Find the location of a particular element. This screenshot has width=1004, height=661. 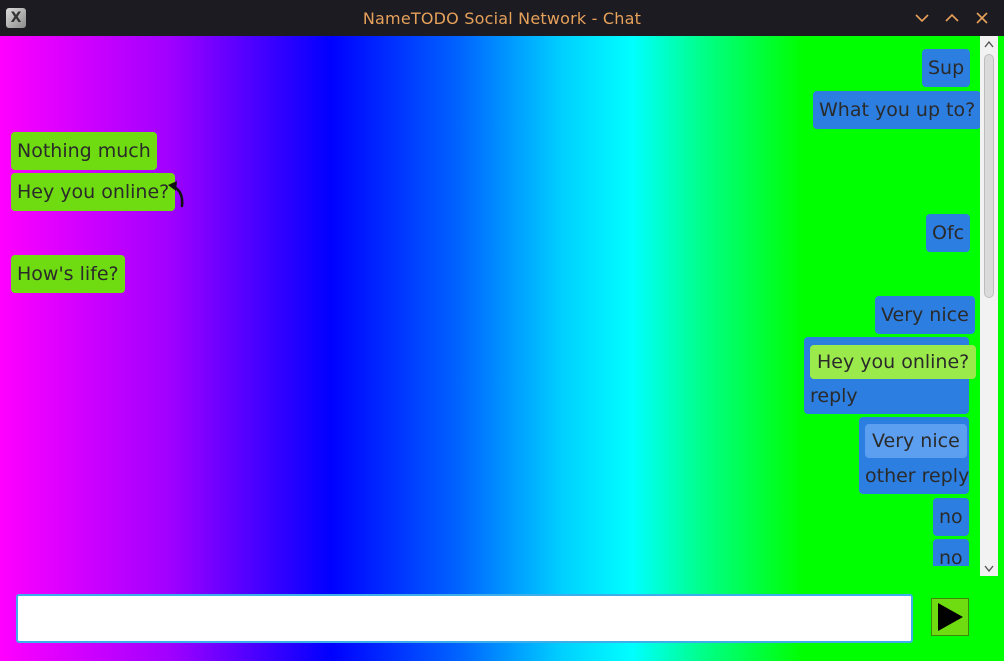

window-title: NameTODO Social Network - Chat is located at coordinates (502, 18).